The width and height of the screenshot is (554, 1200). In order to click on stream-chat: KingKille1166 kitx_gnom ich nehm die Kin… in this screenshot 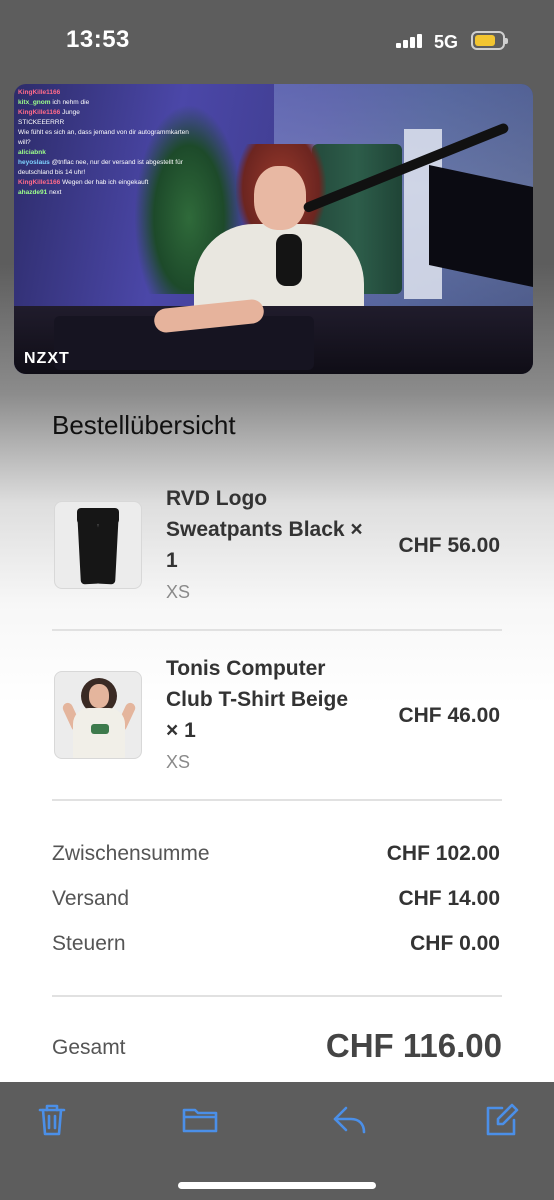, I will do `click(108, 176)`.